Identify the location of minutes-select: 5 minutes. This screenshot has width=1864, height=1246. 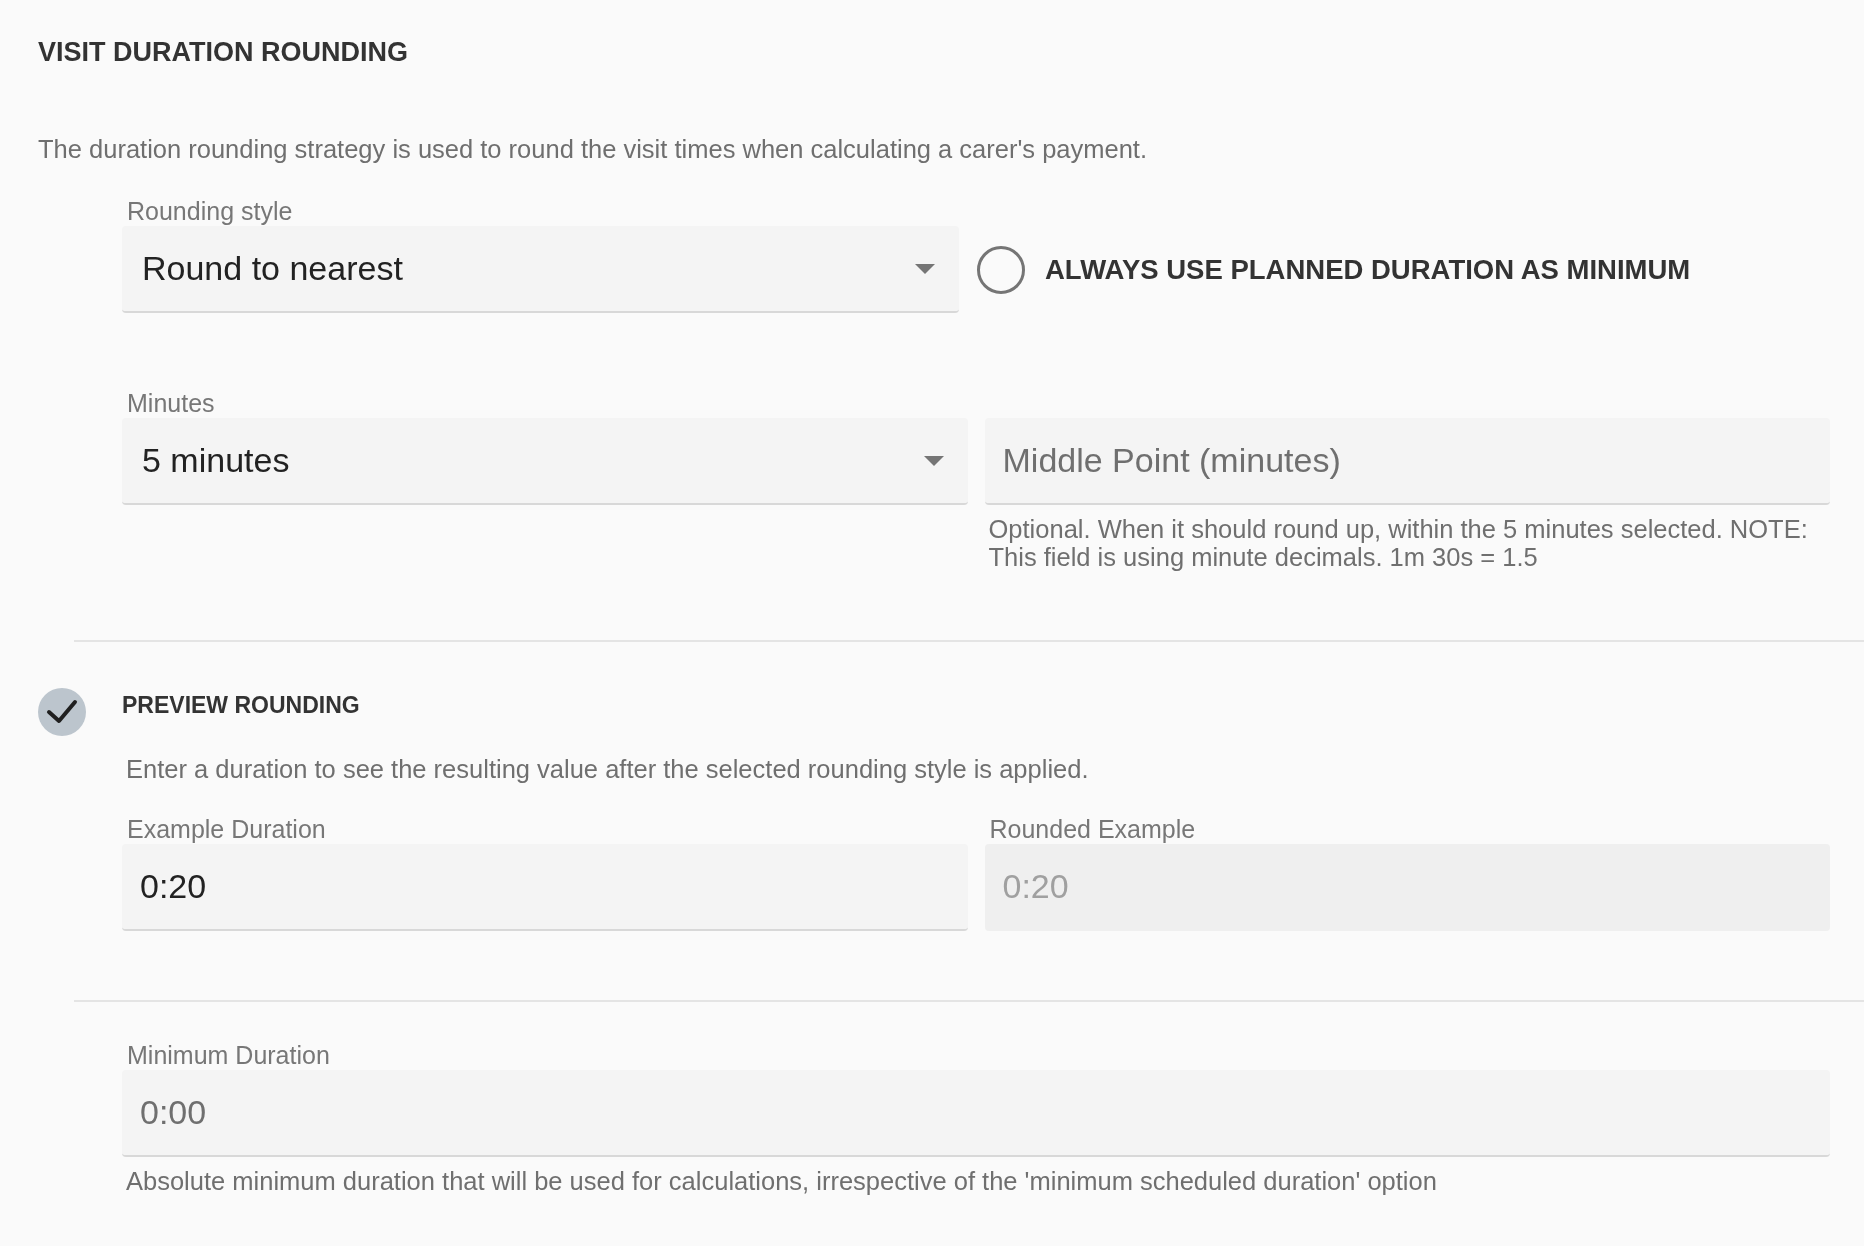
(545, 461).